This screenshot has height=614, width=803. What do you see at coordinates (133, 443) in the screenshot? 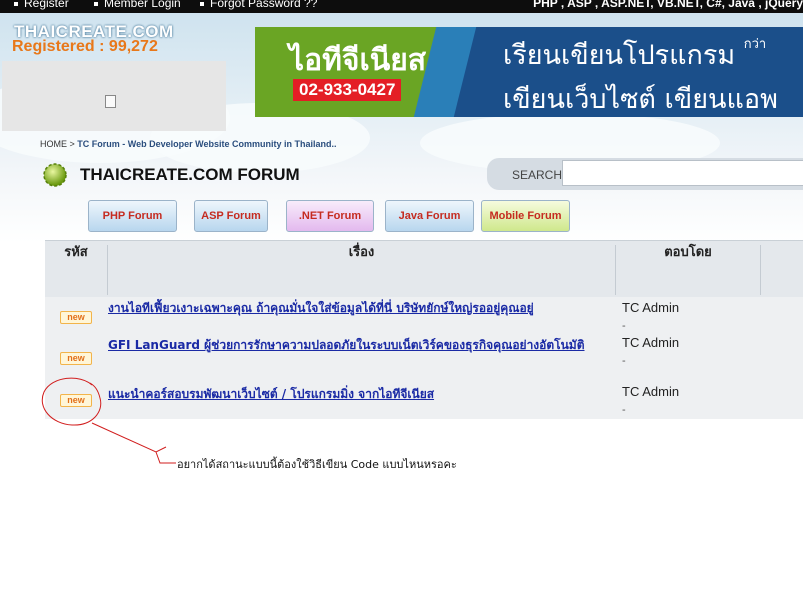
I see `annotation-arrow` at bounding box center [133, 443].